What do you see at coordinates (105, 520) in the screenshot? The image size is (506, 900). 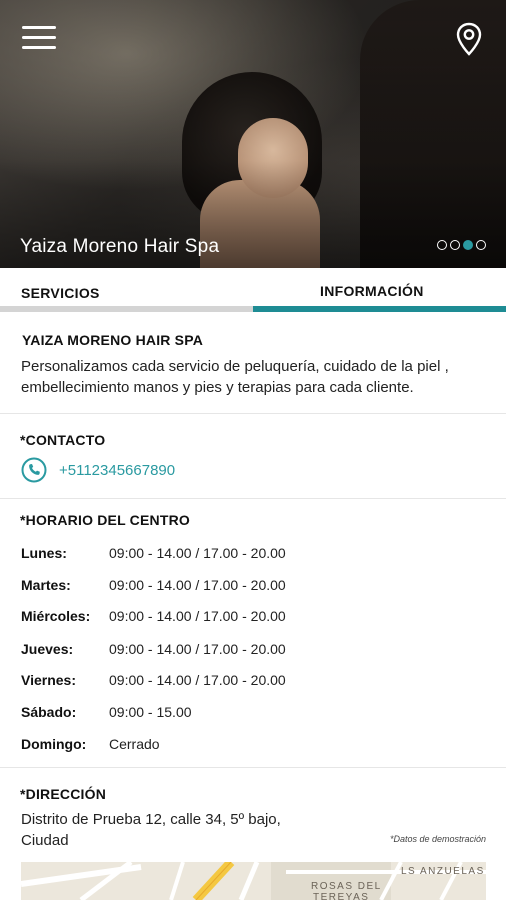 I see `schedule-title: *HORARIO DEL CENTRO` at bounding box center [105, 520].